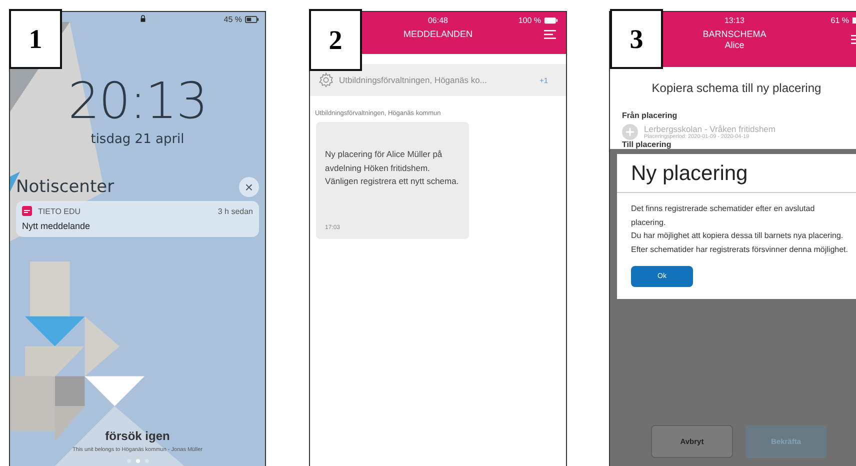 The width and height of the screenshot is (856, 466). Describe the element at coordinates (235, 211) in the screenshot. I see `notification-age: 3 h sedan` at that location.